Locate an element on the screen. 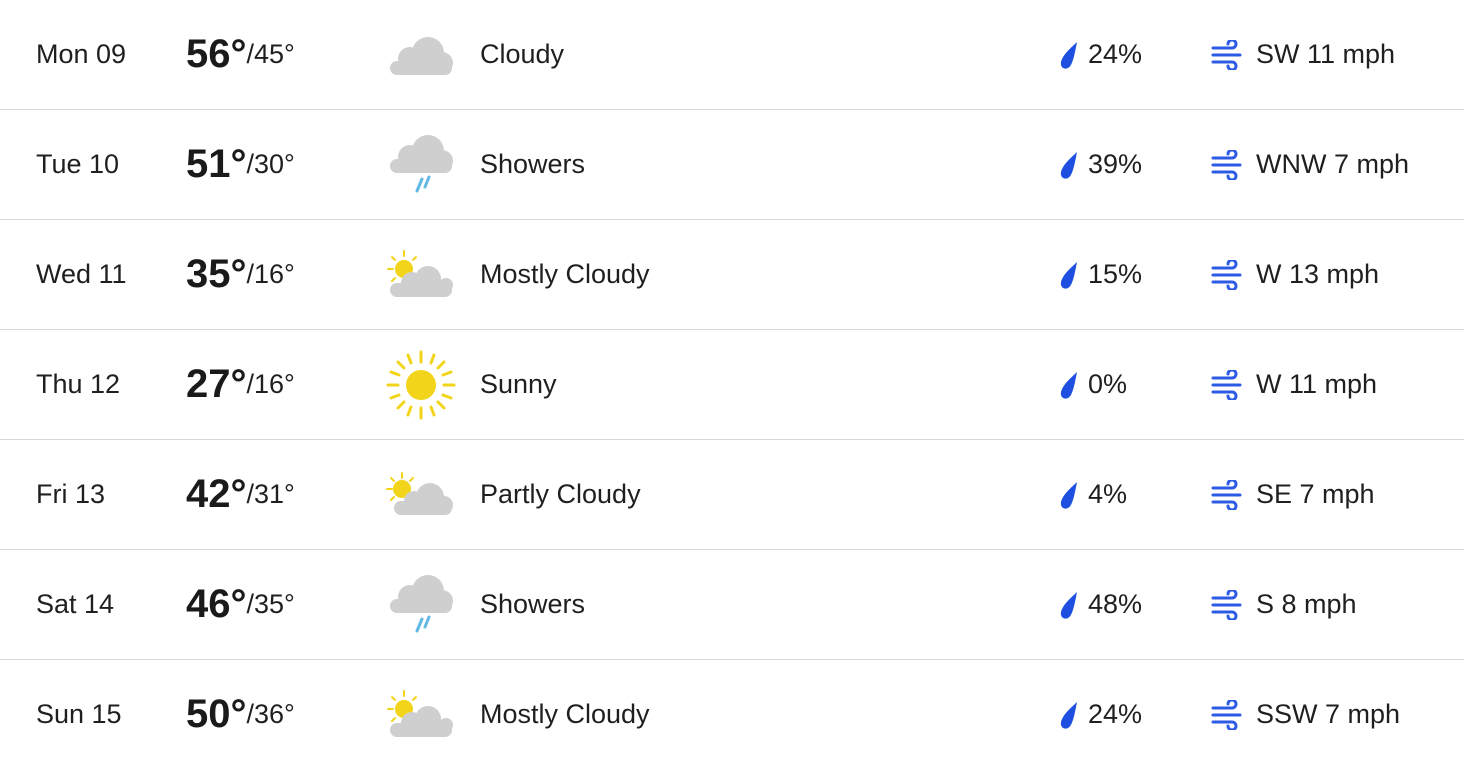 The image size is (1464, 769). cloudy-icon is located at coordinates (421, 54).